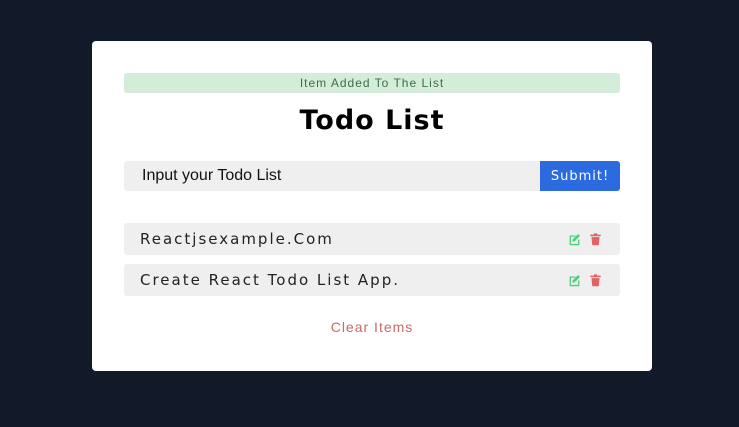 This screenshot has width=739, height=427. I want to click on todo-input, so click(332, 176).